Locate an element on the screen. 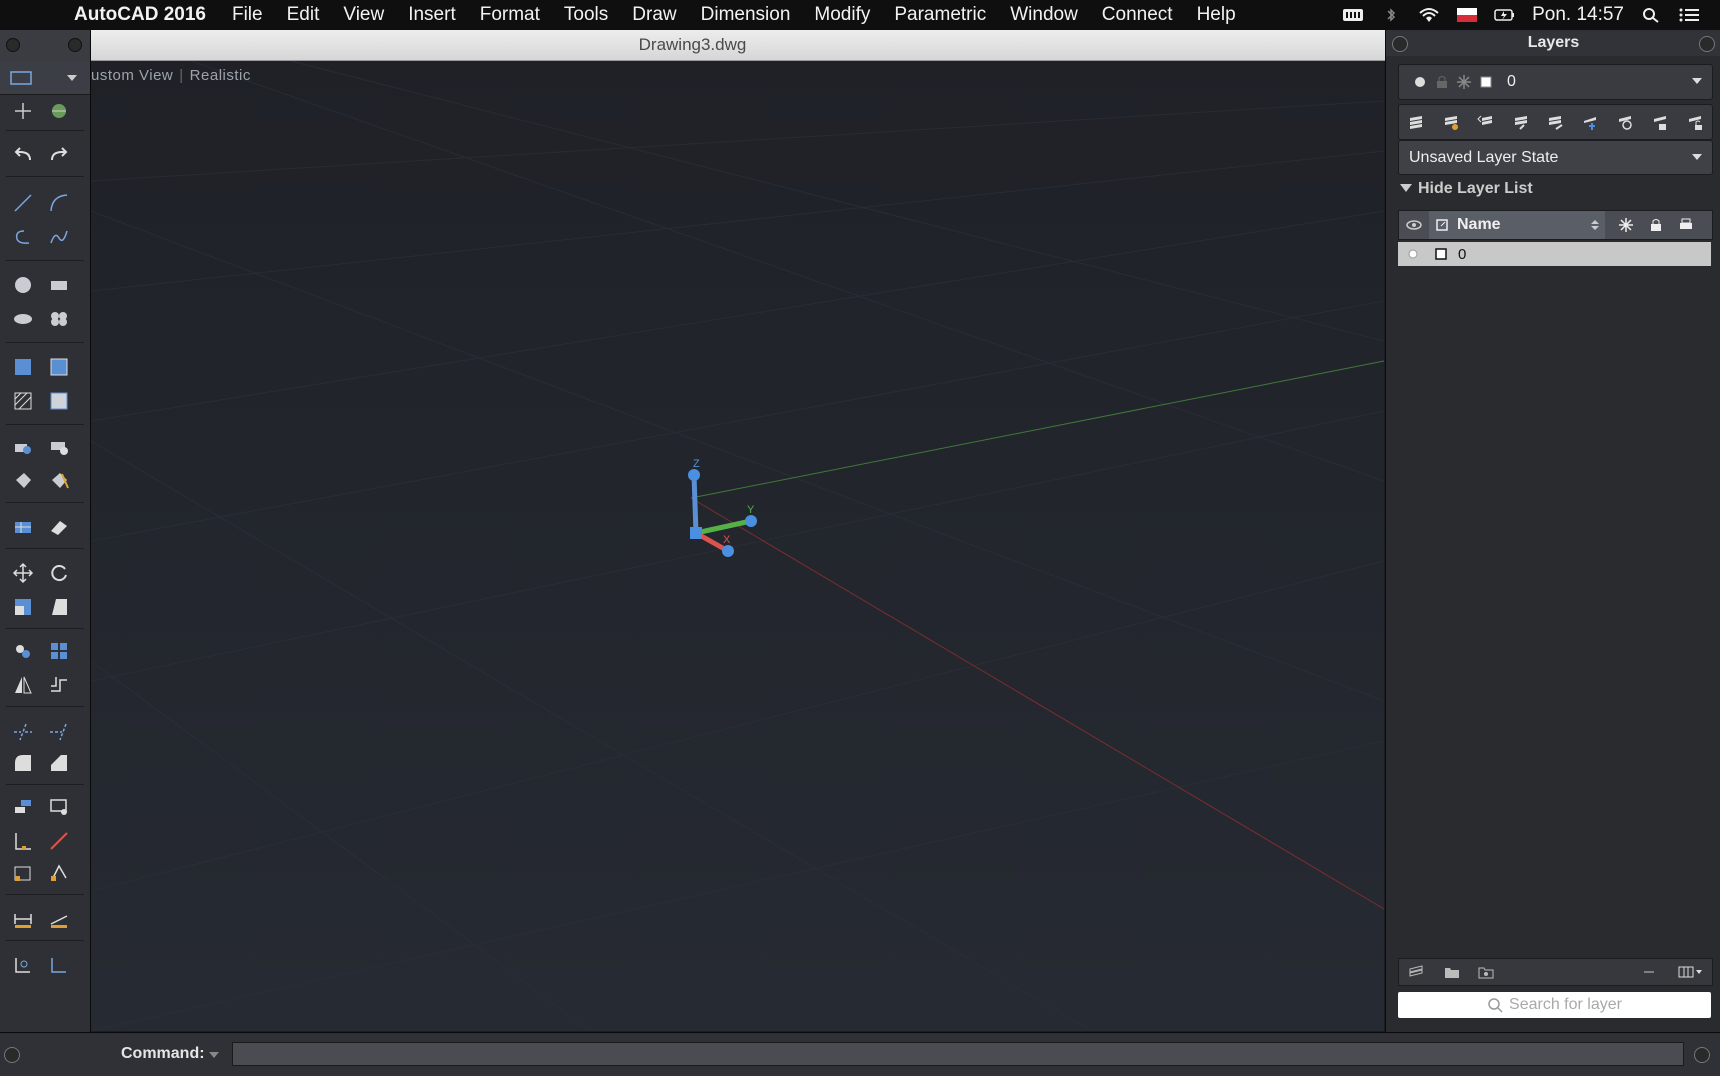 The height and width of the screenshot is (1076, 1720). selection-mode-dropdown is located at coordinates (45, 78).